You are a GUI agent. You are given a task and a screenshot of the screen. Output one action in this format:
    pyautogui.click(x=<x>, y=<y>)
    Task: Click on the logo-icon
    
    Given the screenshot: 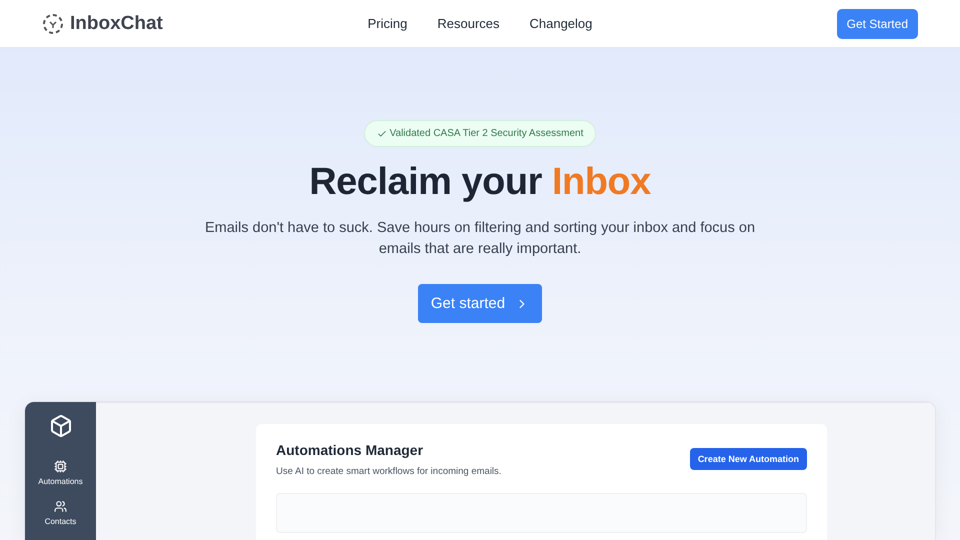 What is the action you would take?
    pyautogui.click(x=53, y=23)
    